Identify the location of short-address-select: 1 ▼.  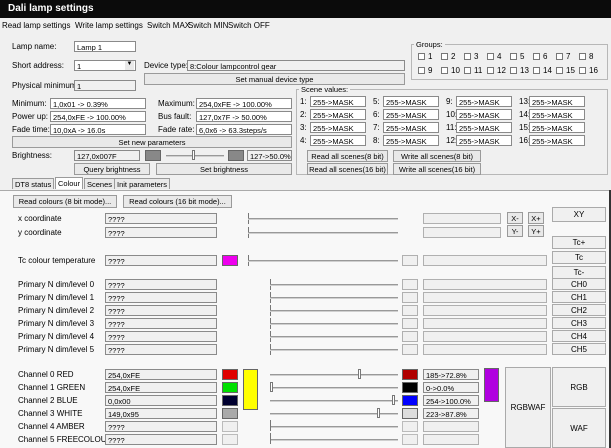
(105, 65).